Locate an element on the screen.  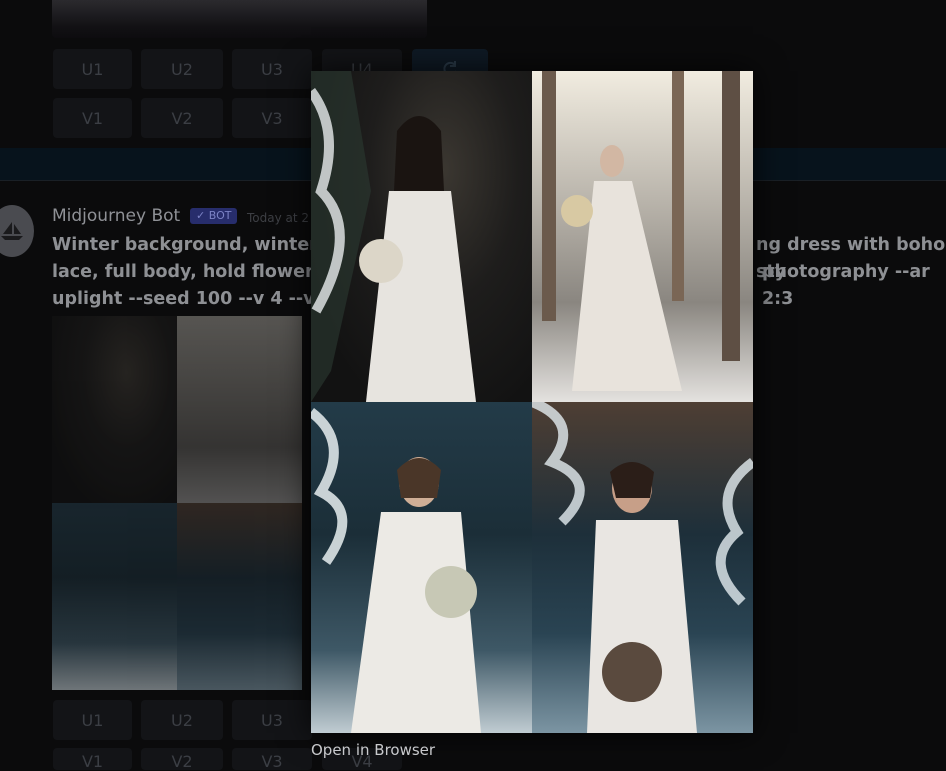
variation-button-3-bottom: V3 is located at coordinates (272, 759).